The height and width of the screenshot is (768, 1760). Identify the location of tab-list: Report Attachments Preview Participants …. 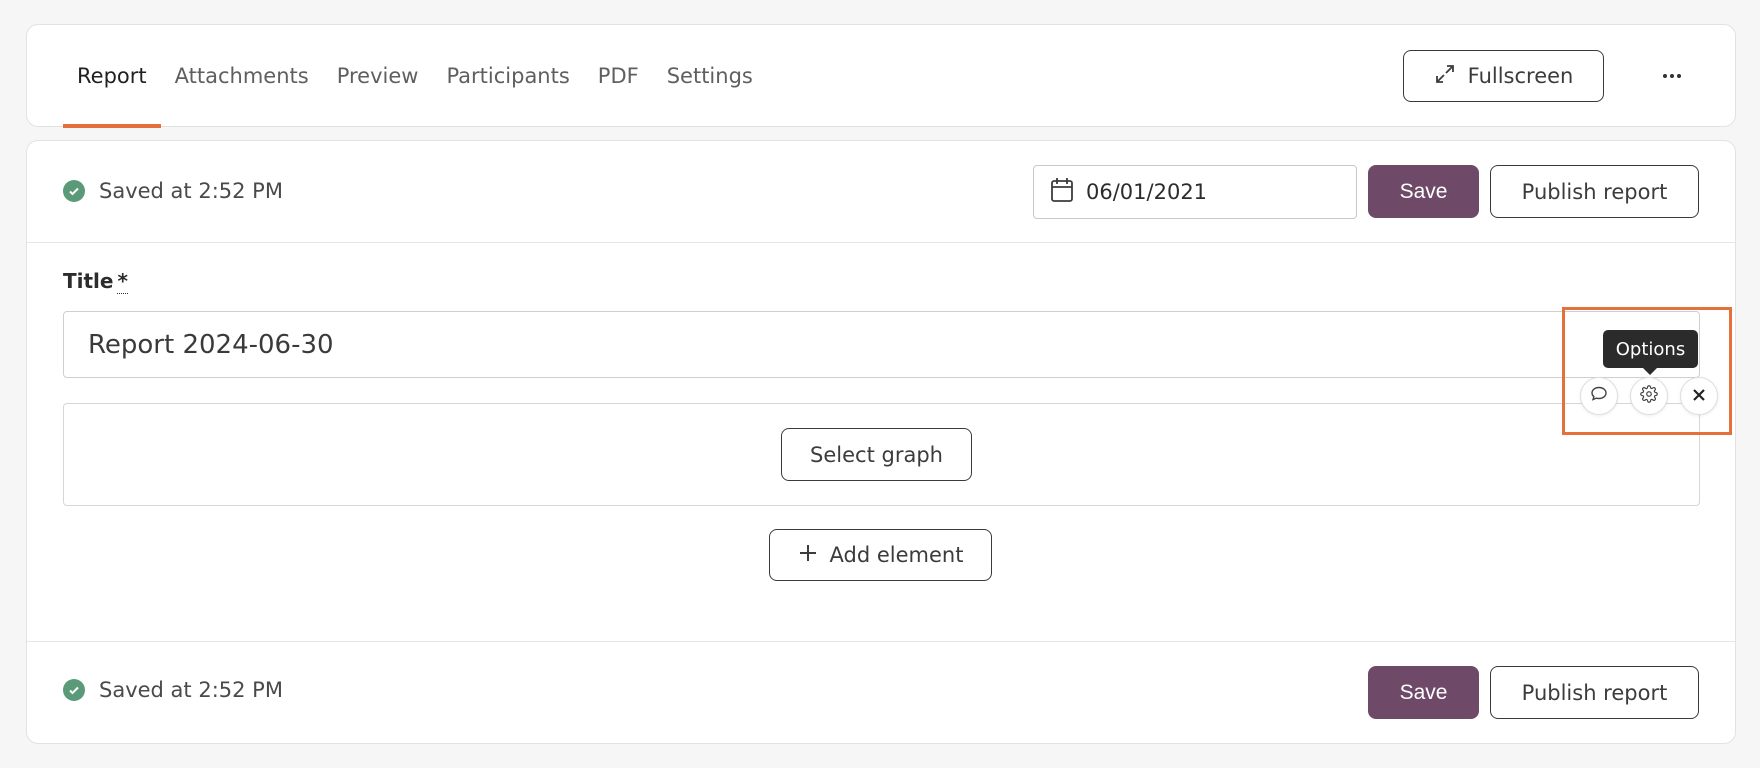
(415, 76).